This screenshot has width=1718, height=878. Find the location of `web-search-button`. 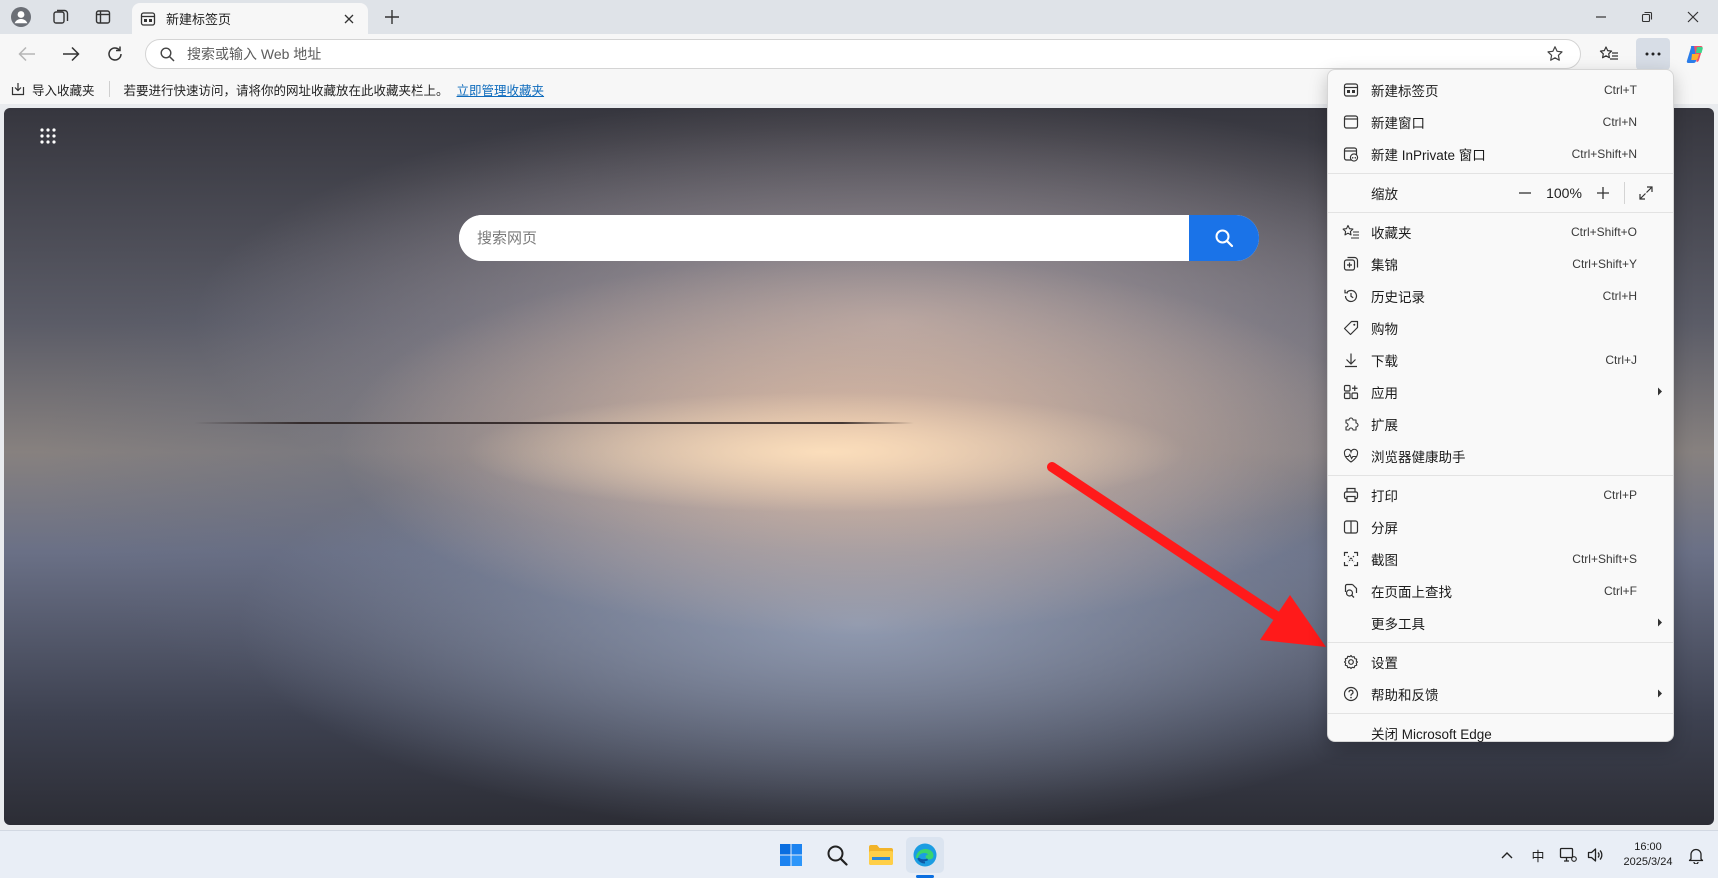

web-search-button is located at coordinates (1224, 238).